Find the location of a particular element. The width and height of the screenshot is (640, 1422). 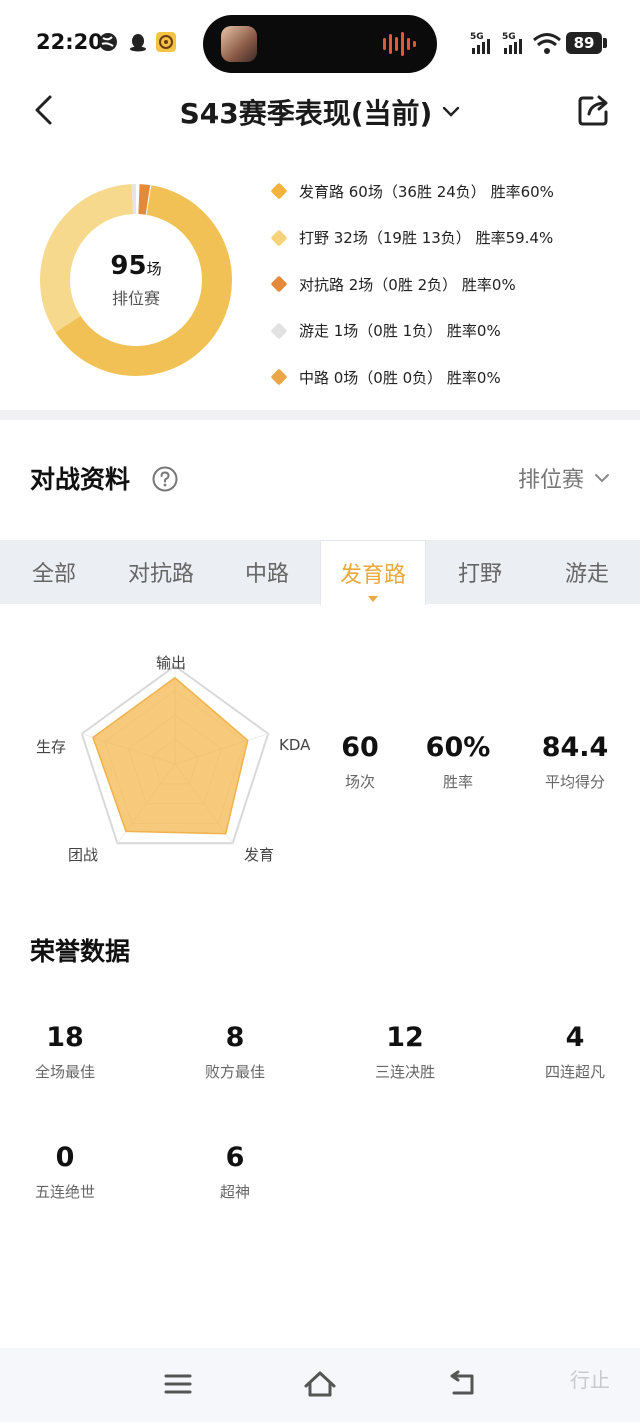

page-title-dropdown: S43赛季表现(当前) is located at coordinates (320, 112).